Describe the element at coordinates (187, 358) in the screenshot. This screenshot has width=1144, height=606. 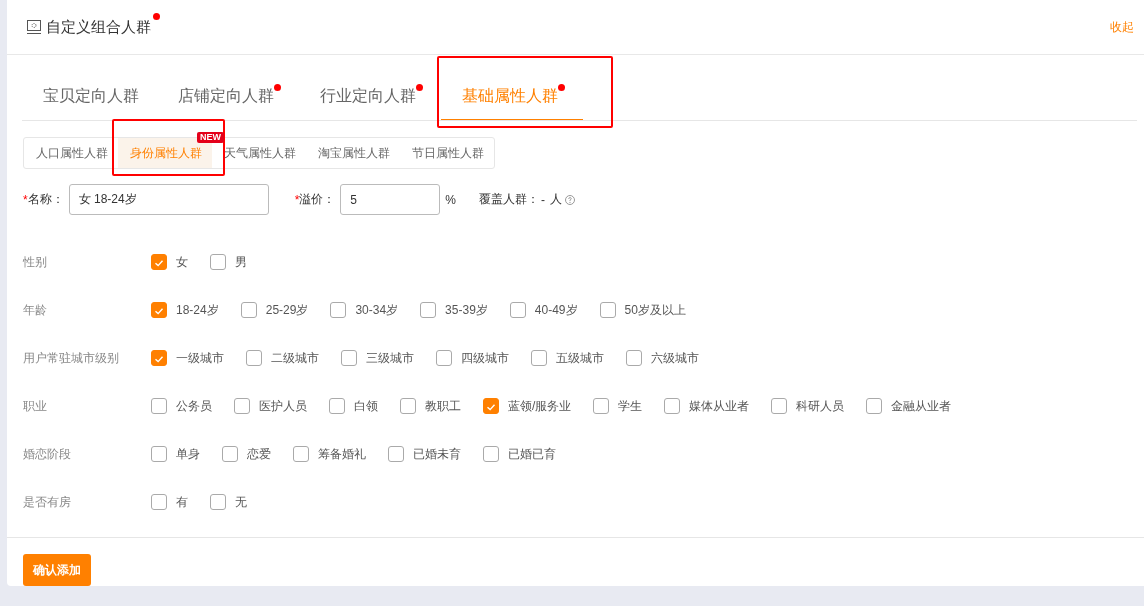
I see `checkbox-option: 一级城市` at that location.